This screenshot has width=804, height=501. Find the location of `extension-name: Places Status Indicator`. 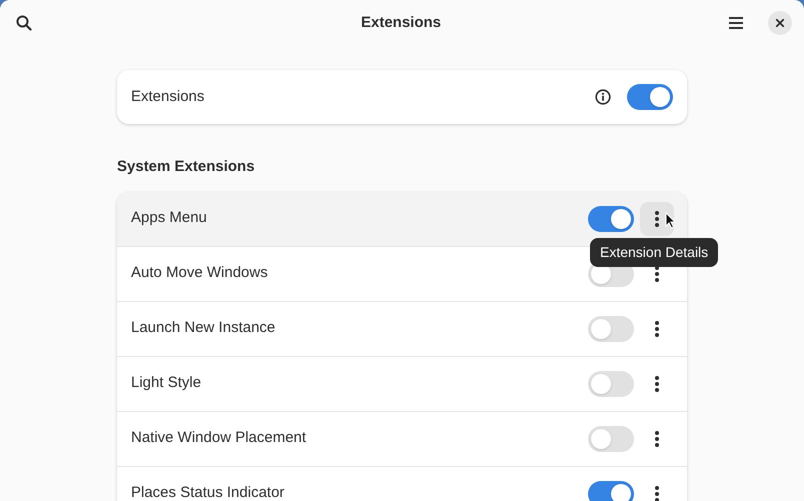

extension-name: Places Status Indicator is located at coordinates (208, 492).